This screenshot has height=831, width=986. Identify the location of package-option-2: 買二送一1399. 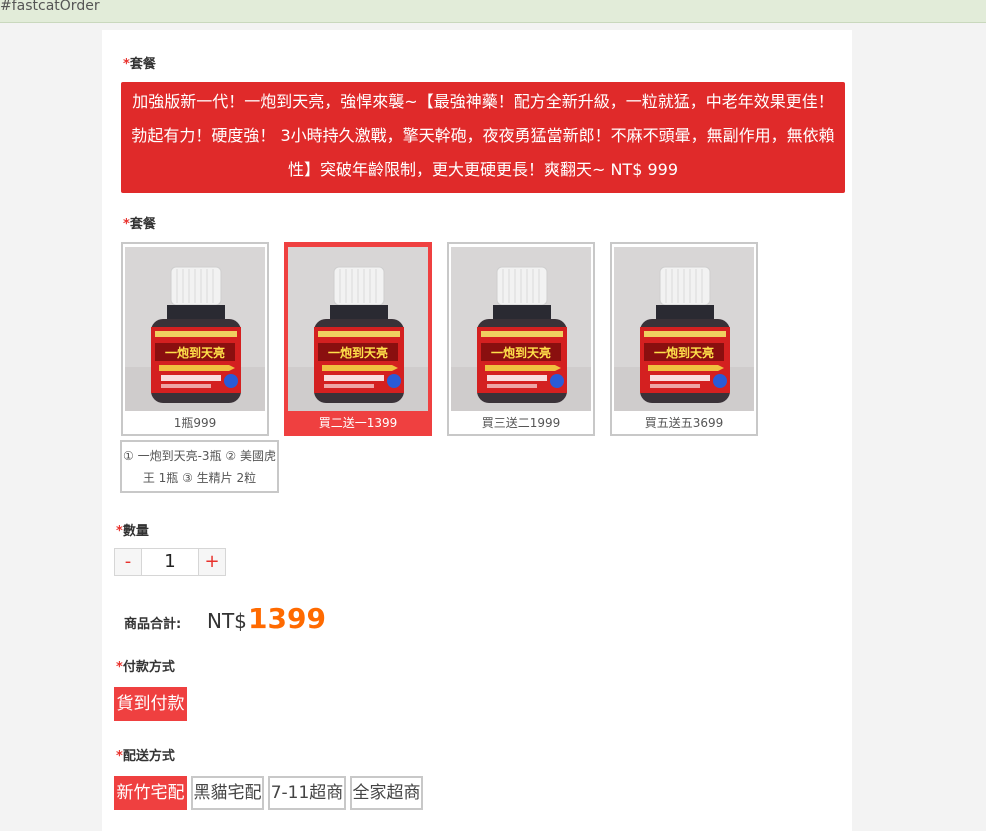
(358, 339).